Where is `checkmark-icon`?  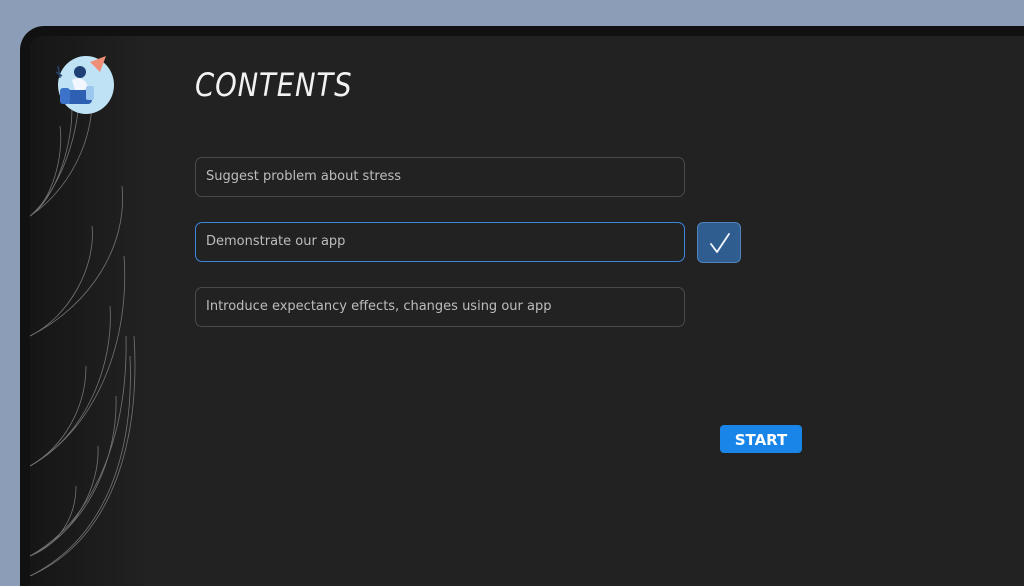 checkmark-icon is located at coordinates (720, 243).